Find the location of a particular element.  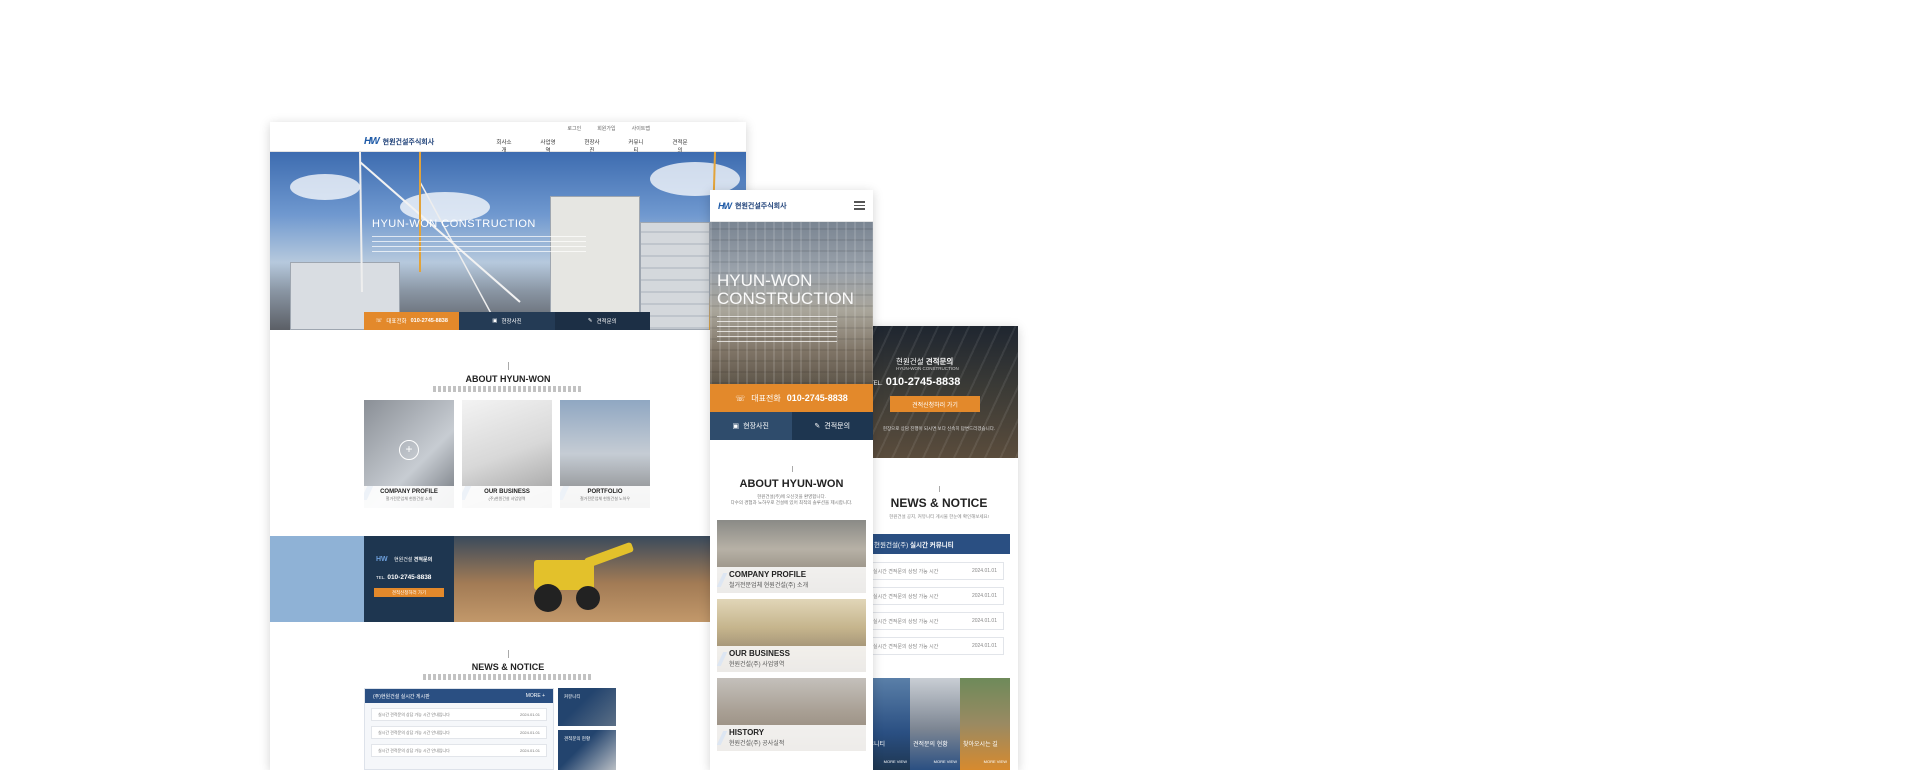

tile-community: 커뮤니티 is located at coordinates (587, 707).